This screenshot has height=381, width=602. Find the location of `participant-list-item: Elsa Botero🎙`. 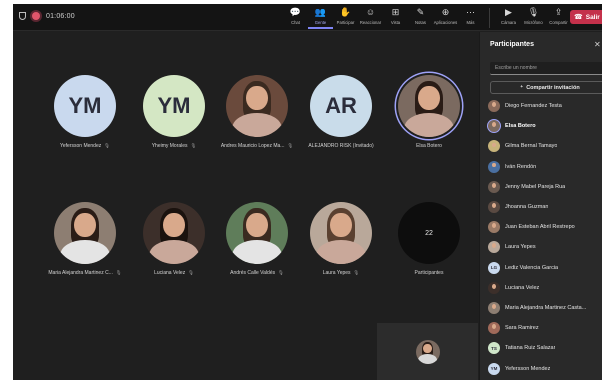

participant-list-item: Elsa Botero🎙 is located at coordinates (545, 126).